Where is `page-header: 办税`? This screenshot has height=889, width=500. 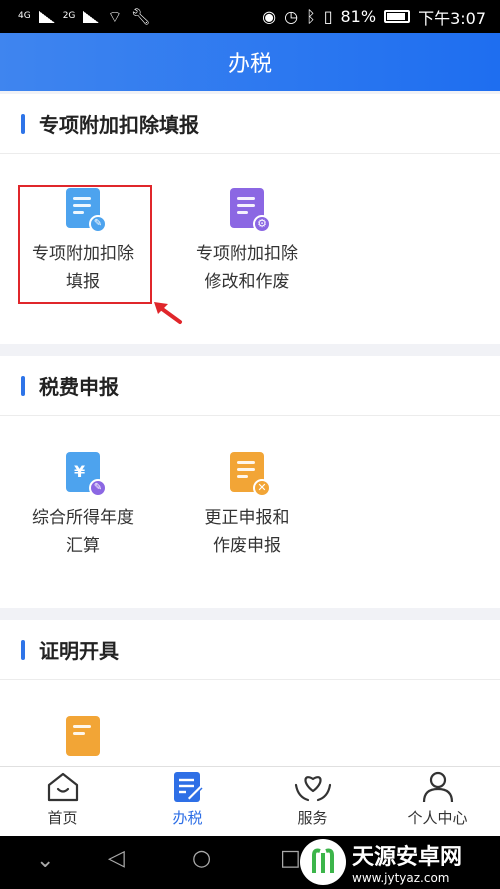 page-header: 办税 is located at coordinates (250, 62).